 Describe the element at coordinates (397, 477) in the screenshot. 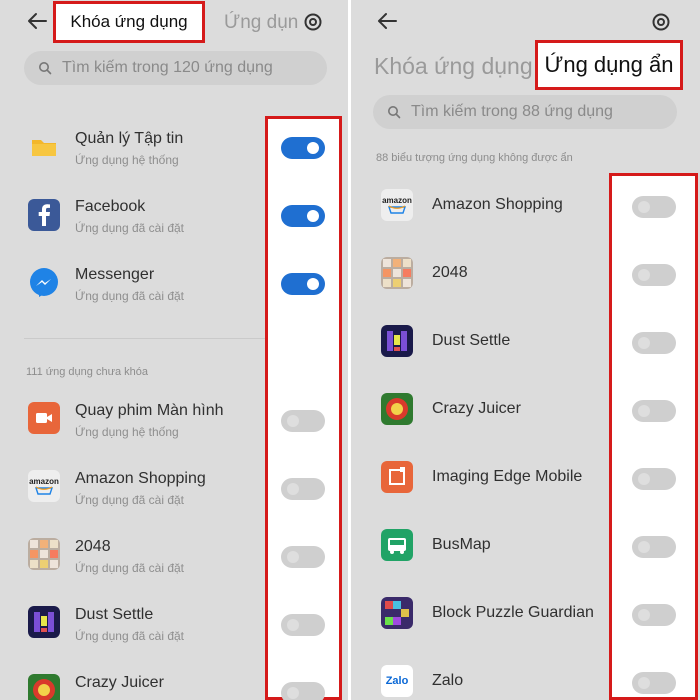

I see `imaging-edge-icon` at that location.